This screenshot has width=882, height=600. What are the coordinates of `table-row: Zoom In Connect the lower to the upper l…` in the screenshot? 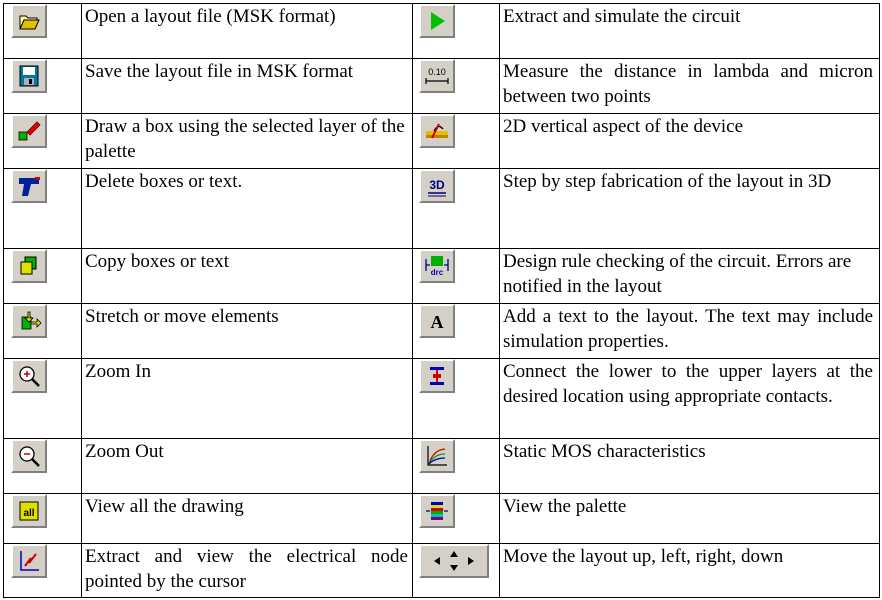 It's located at (441, 398).